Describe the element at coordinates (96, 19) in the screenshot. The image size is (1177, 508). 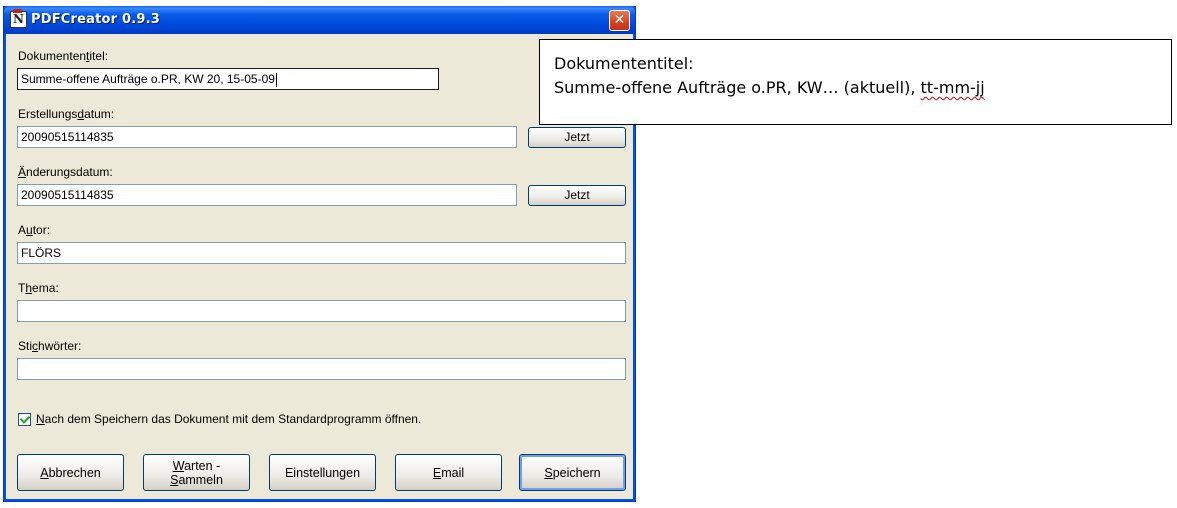
I see `window-title: PDFCreator 0.9.3` at that location.